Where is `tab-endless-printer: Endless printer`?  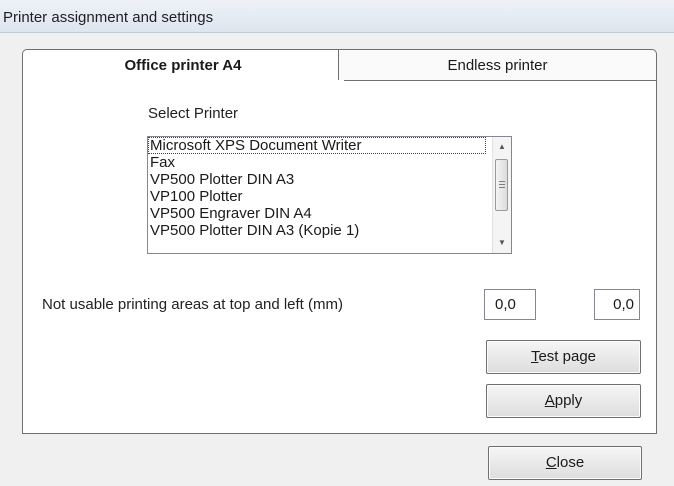 tab-endless-printer: Endless printer is located at coordinates (497, 65).